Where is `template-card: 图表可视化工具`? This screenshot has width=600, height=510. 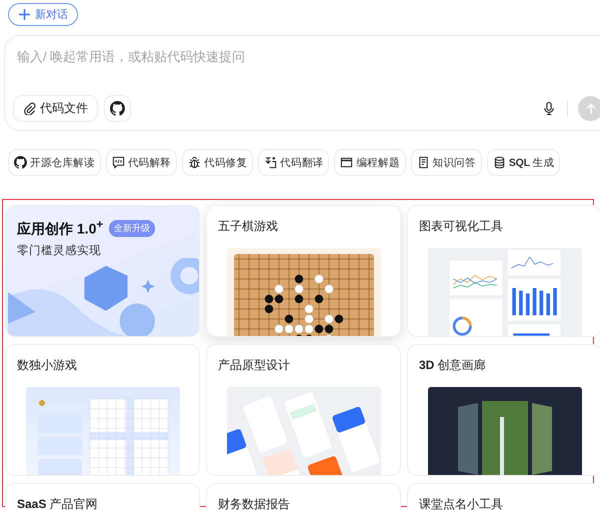 template-card: 图表可视化工具 is located at coordinates (503, 271).